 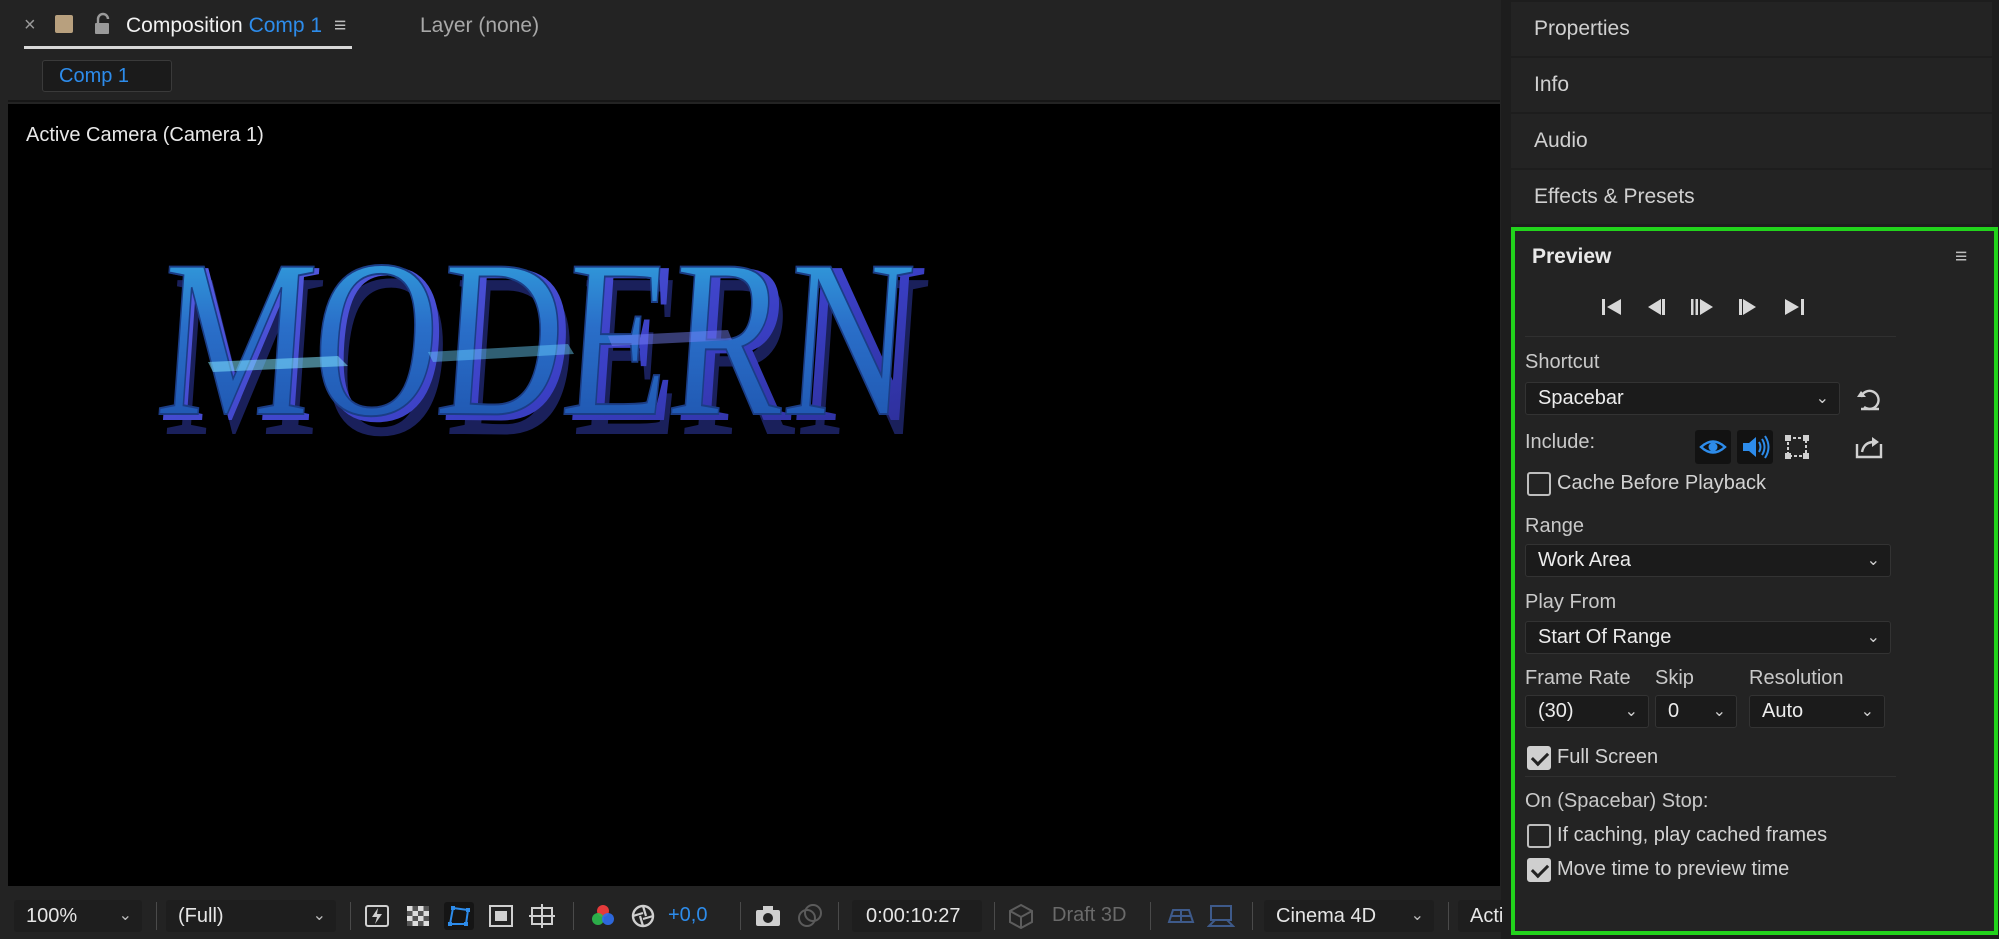 What do you see at coordinates (1751, 29) in the screenshot?
I see `properties-panel-header: Properties` at bounding box center [1751, 29].